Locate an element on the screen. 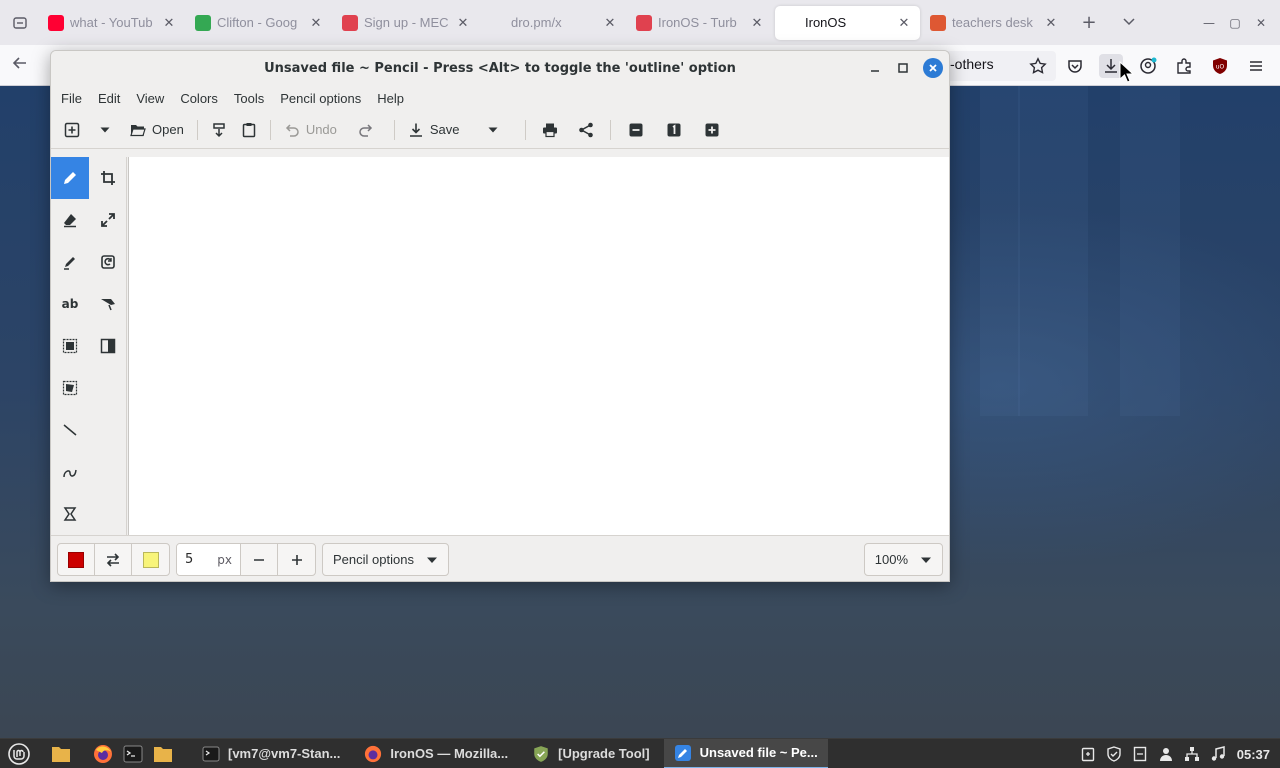 This screenshot has height=768, width=1280. menu-colors: Colors is located at coordinates (199, 98).